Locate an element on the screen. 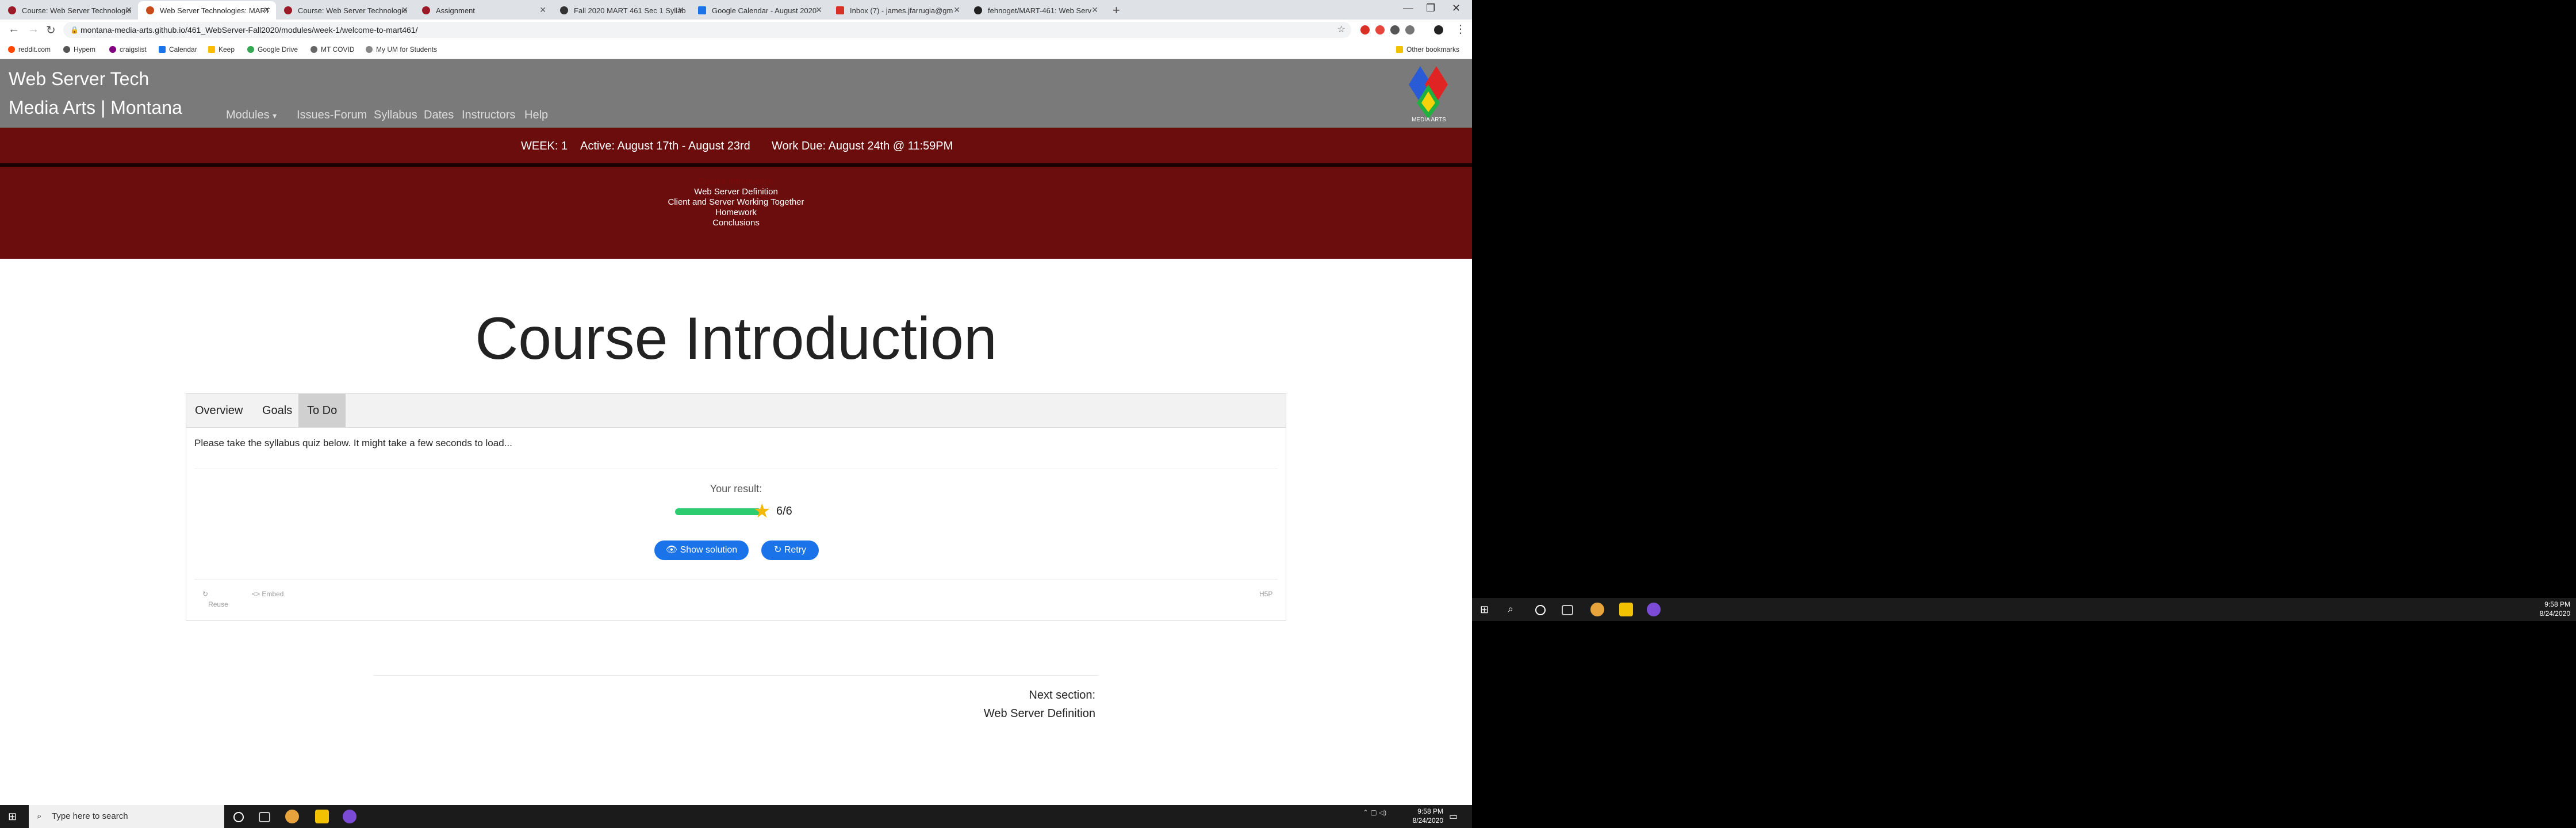  bookmark-label: Hypem is located at coordinates (85, 49).